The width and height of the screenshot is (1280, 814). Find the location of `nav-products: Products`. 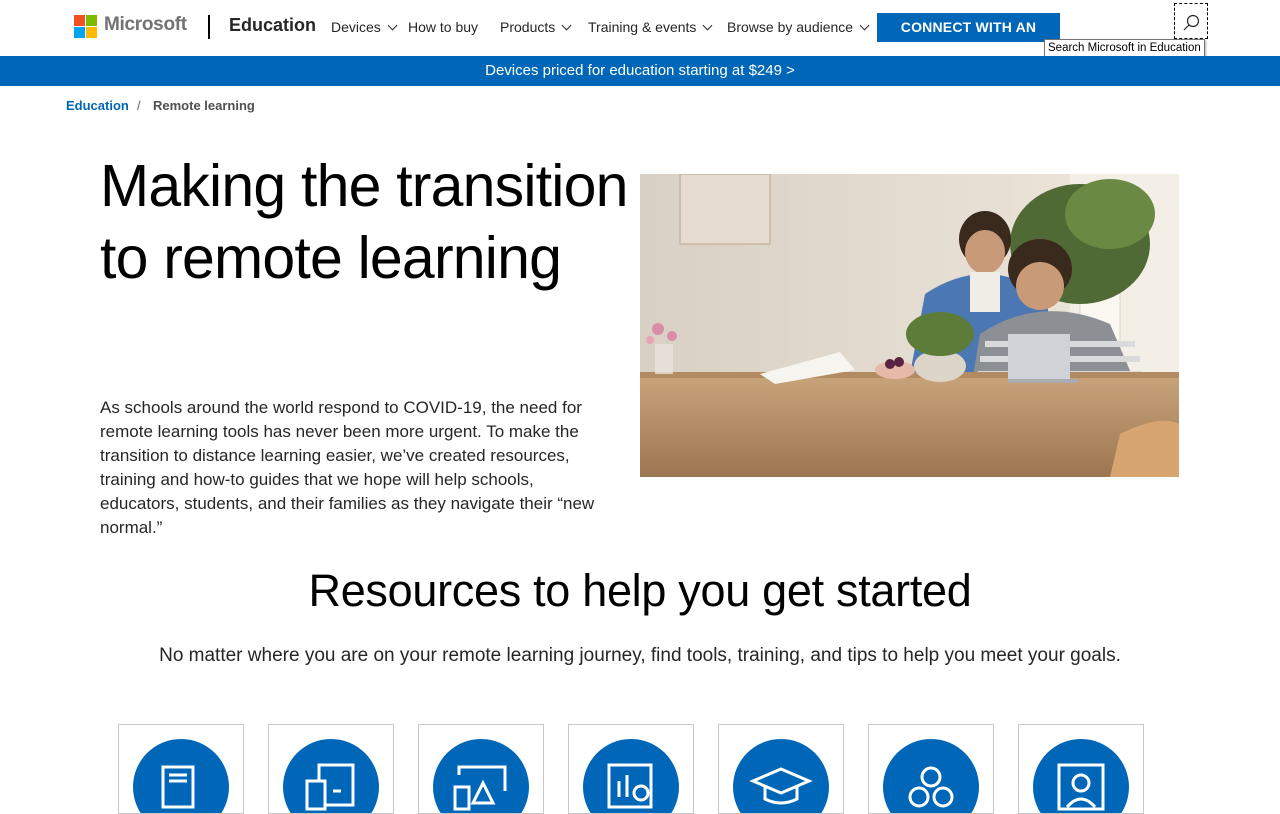

nav-products: Products is located at coordinates (536, 27).